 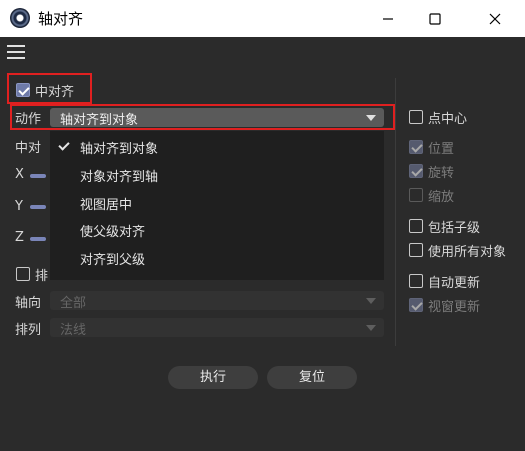 I want to click on auto-update-checkbox, so click(x=416, y=281).